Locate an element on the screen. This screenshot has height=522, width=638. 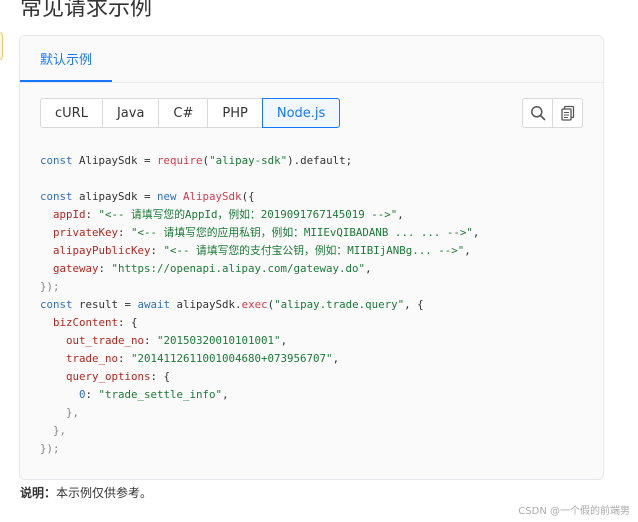
note: 说明：本示例仅供参考。 is located at coordinates (86, 492).